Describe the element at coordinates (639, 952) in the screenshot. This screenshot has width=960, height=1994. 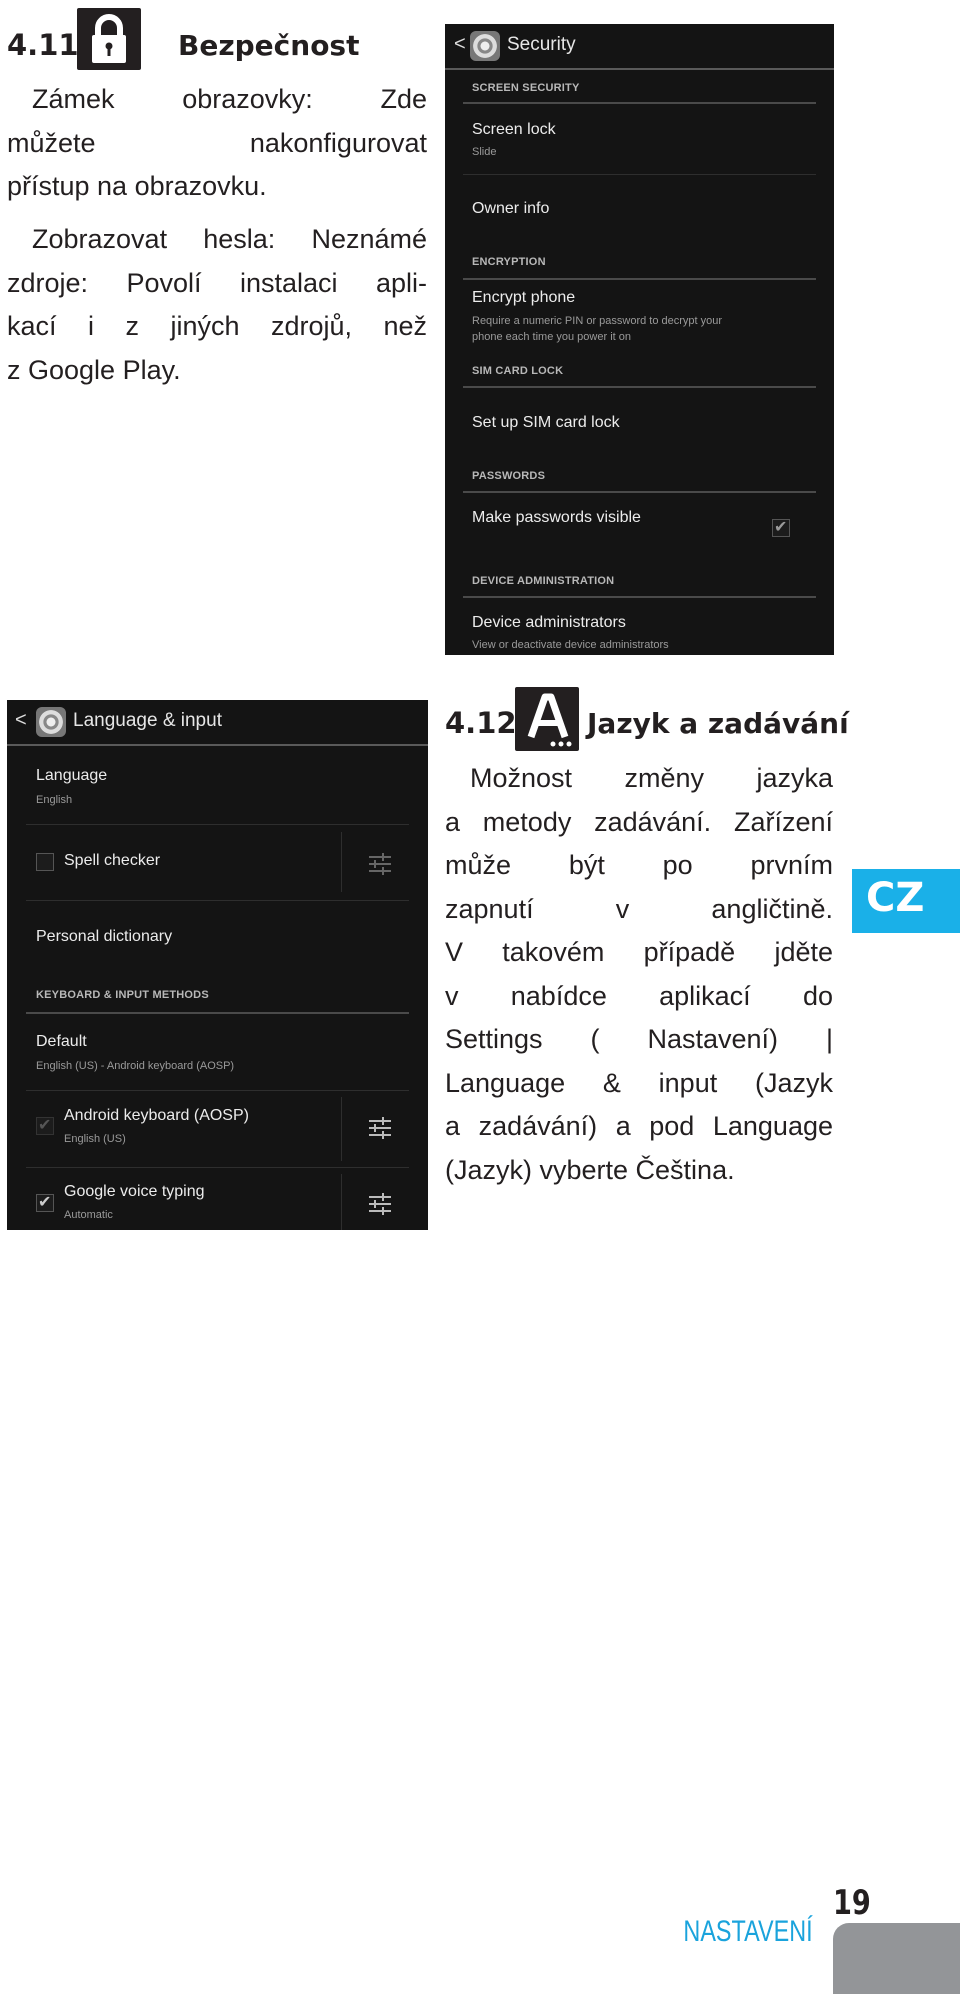
I see `text-line: V takovém případě jděte` at that location.